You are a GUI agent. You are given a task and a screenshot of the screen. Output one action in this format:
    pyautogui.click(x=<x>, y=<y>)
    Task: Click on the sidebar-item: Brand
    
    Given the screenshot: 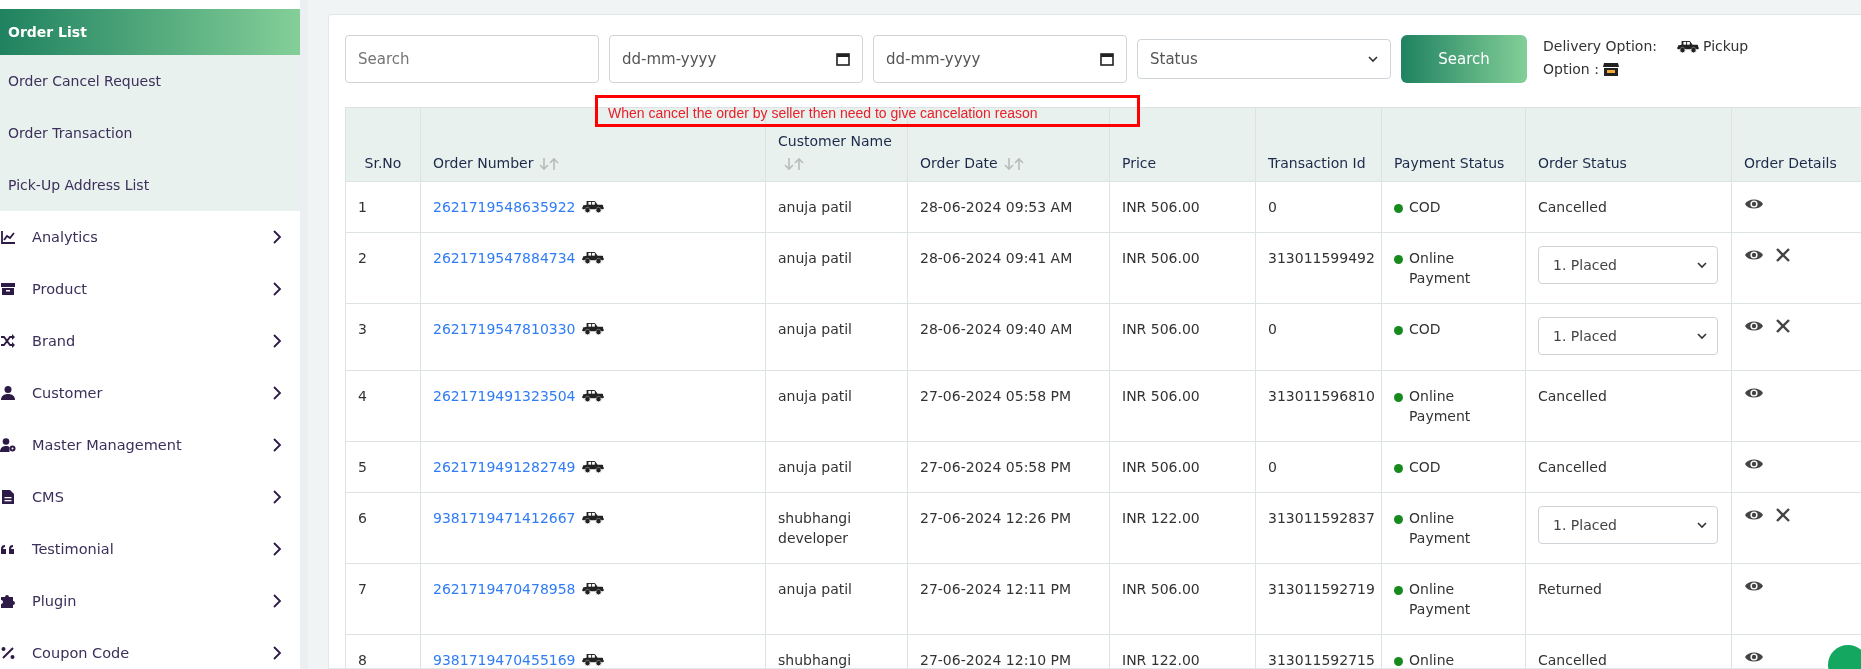 What is the action you would take?
    pyautogui.click(x=152, y=341)
    